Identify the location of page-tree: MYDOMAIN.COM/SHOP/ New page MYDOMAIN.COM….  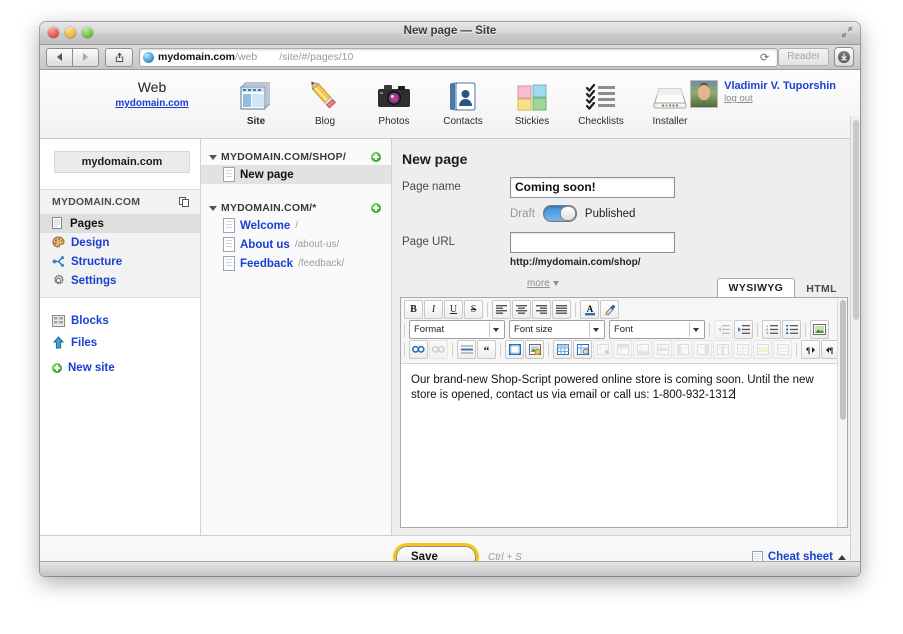
(296, 337).